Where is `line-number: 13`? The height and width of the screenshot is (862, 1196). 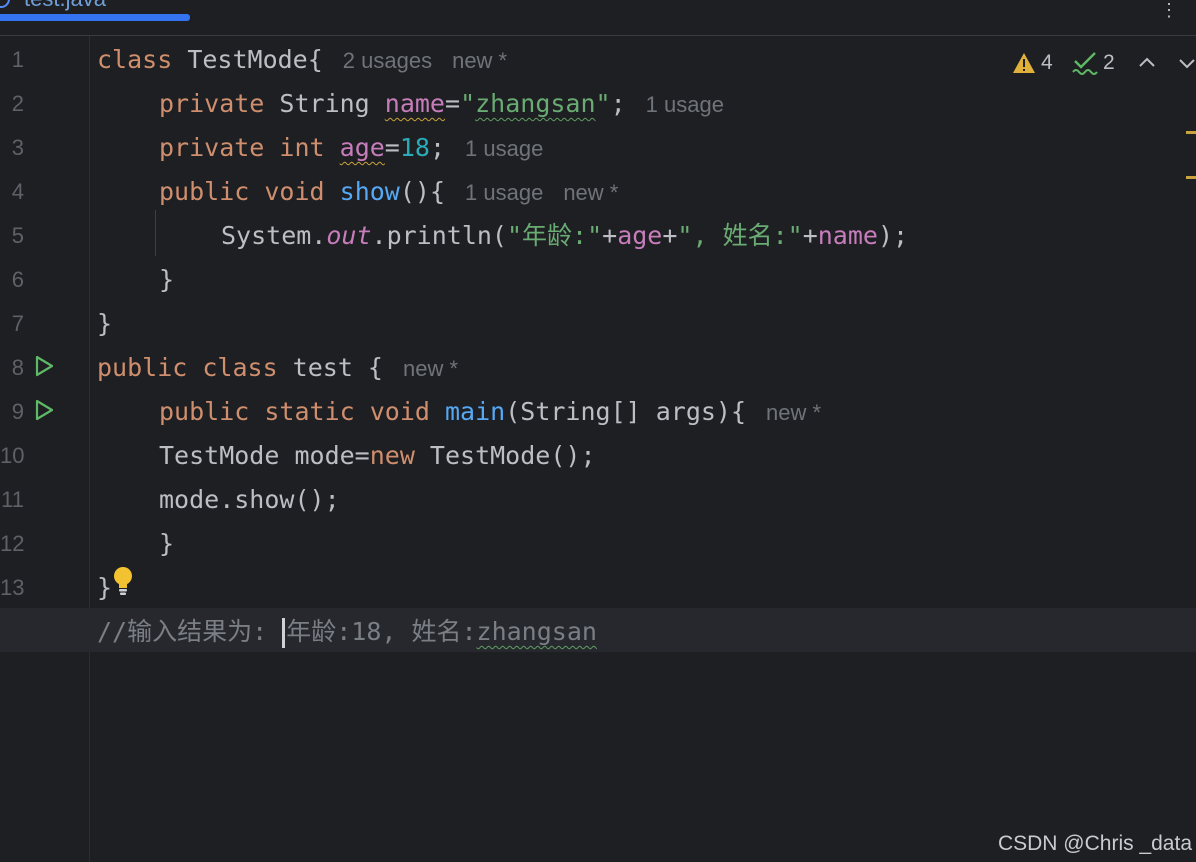 line-number: 13 is located at coordinates (12, 587).